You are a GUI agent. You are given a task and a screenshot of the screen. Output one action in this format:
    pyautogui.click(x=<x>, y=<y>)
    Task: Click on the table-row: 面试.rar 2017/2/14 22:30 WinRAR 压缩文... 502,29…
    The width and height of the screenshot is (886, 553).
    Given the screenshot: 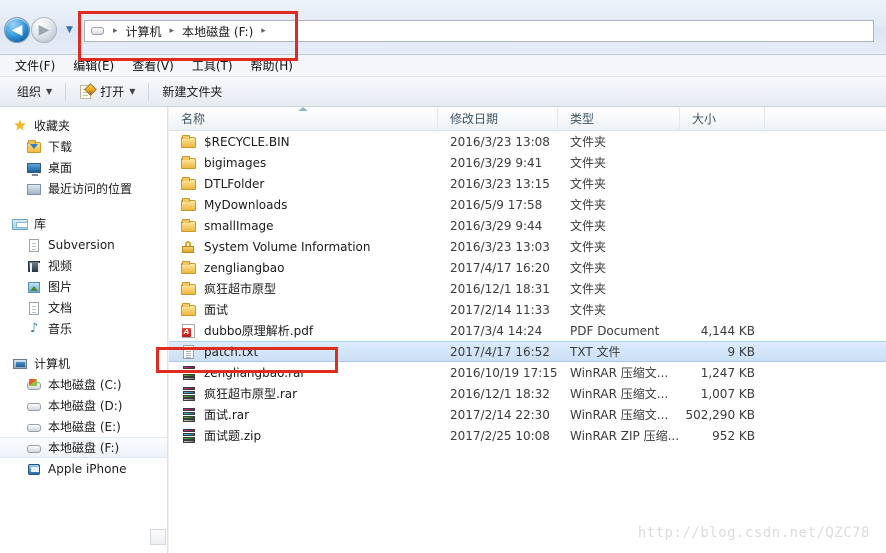 What is the action you would take?
    pyautogui.click(x=527, y=414)
    